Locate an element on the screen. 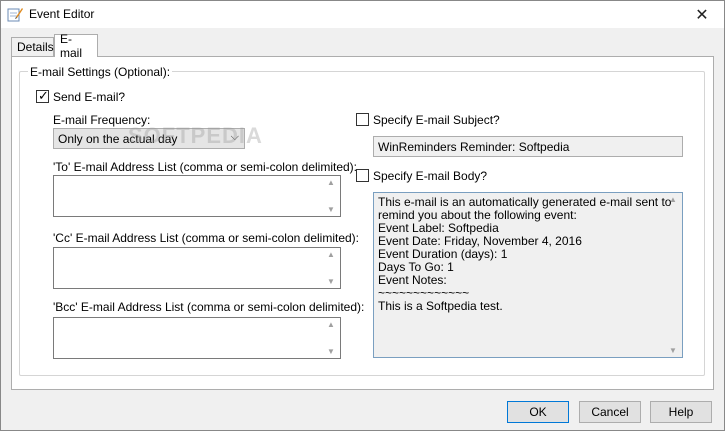 The height and width of the screenshot is (431, 725). ok-button-label: OK is located at coordinates (538, 412).